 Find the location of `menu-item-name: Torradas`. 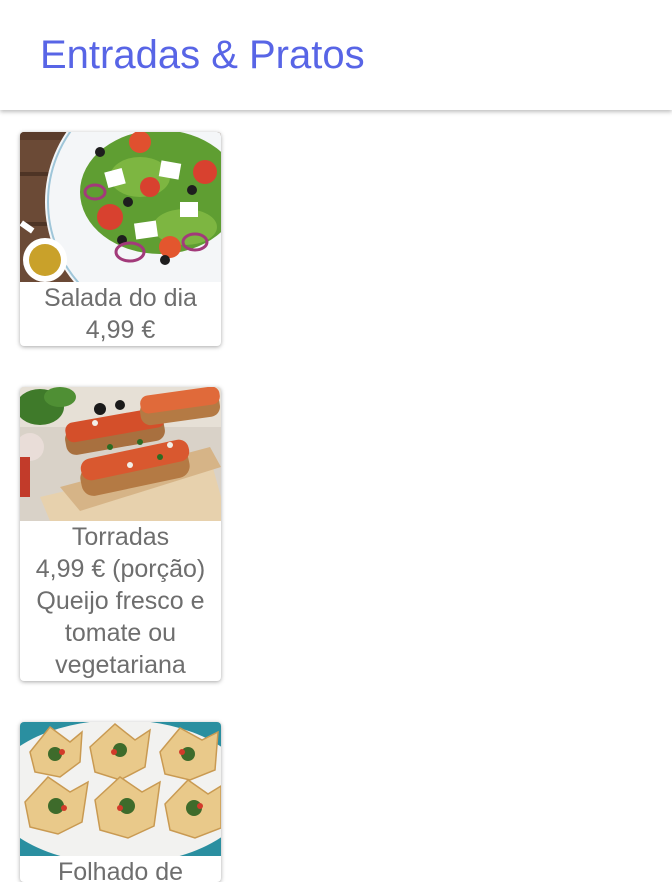

menu-item-name: Torradas is located at coordinates (120, 537).